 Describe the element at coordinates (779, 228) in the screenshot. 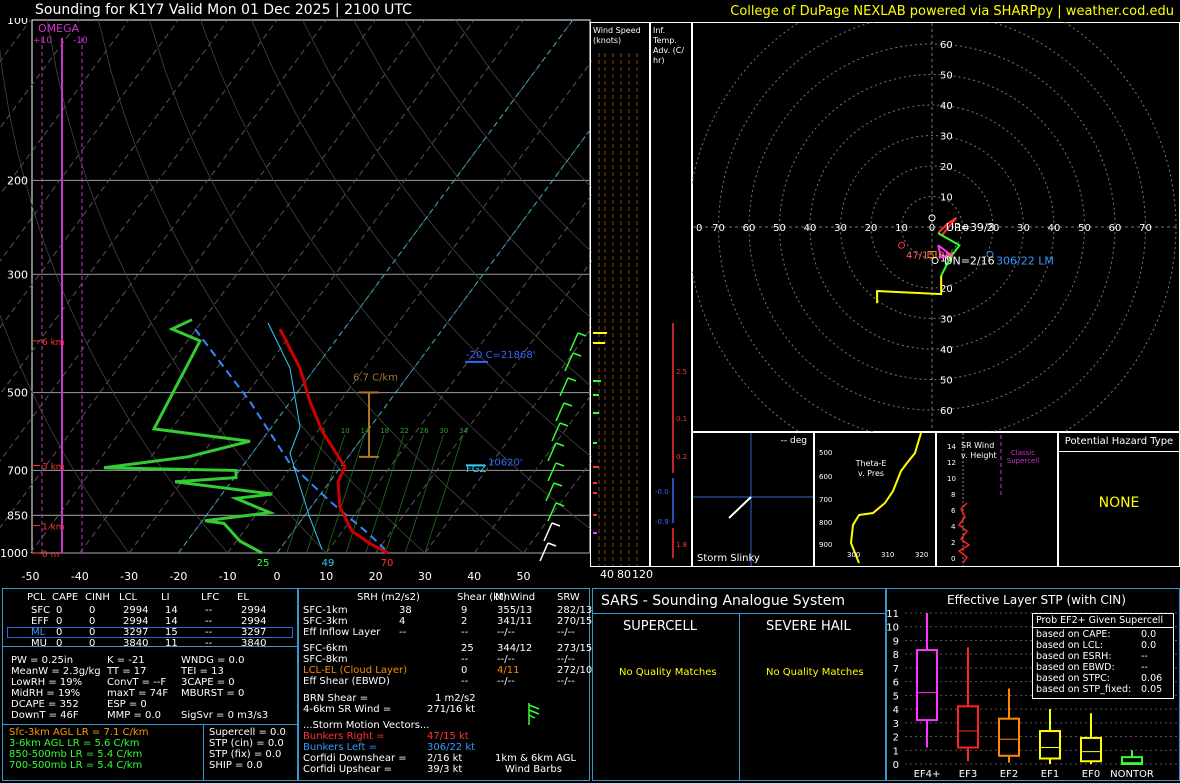

I see `hodo-x-label: 50` at that location.